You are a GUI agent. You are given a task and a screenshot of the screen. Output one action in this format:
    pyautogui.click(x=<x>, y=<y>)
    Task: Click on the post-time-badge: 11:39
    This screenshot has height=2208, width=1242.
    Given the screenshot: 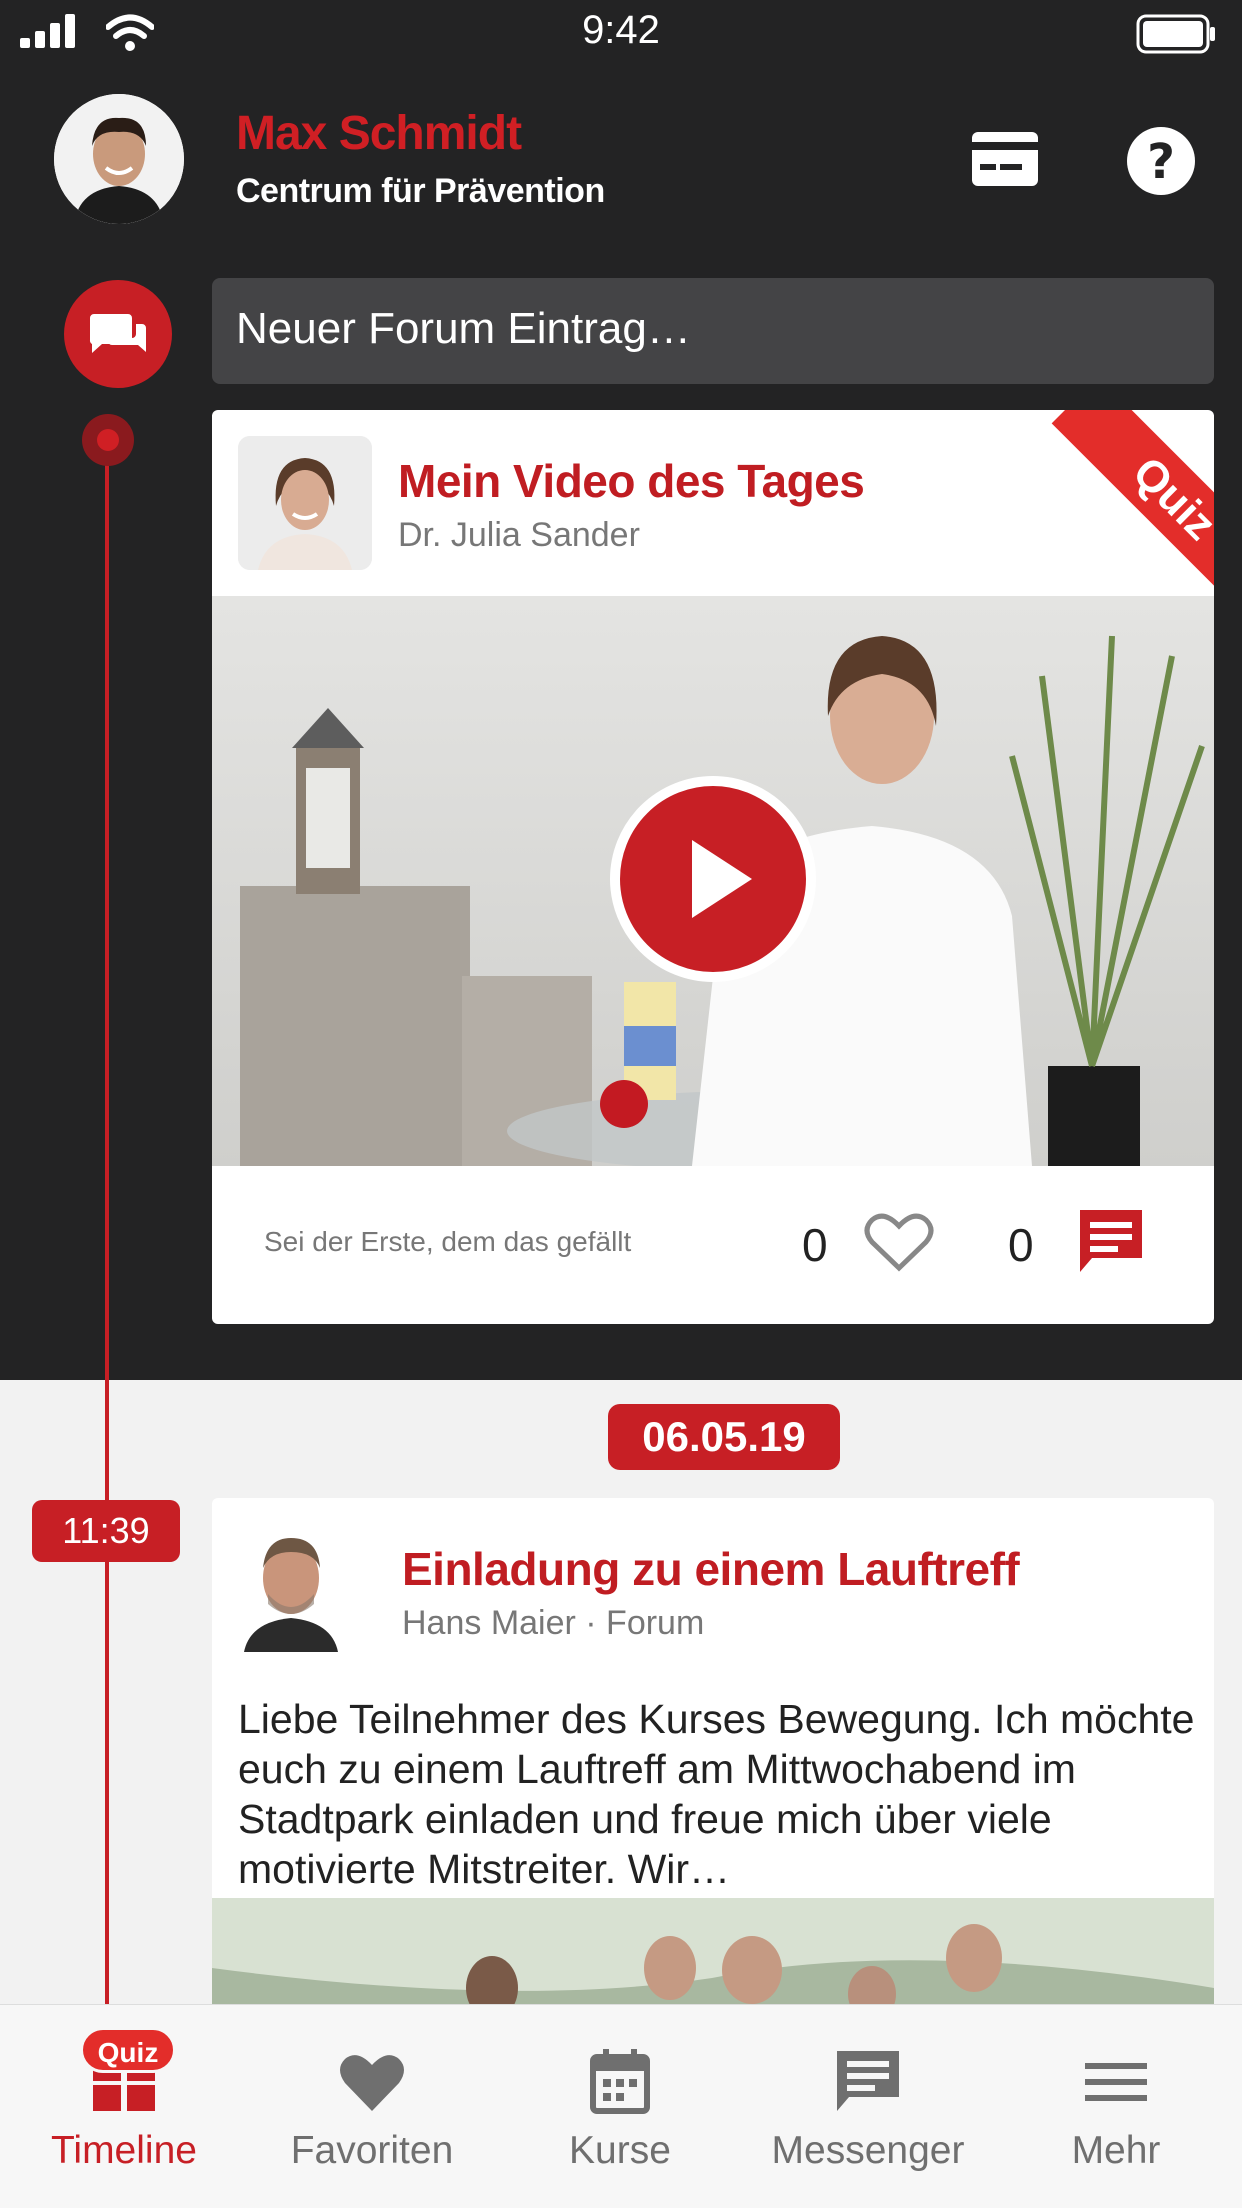 What is the action you would take?
    pyautogui.click(x=106, y=1531)
    